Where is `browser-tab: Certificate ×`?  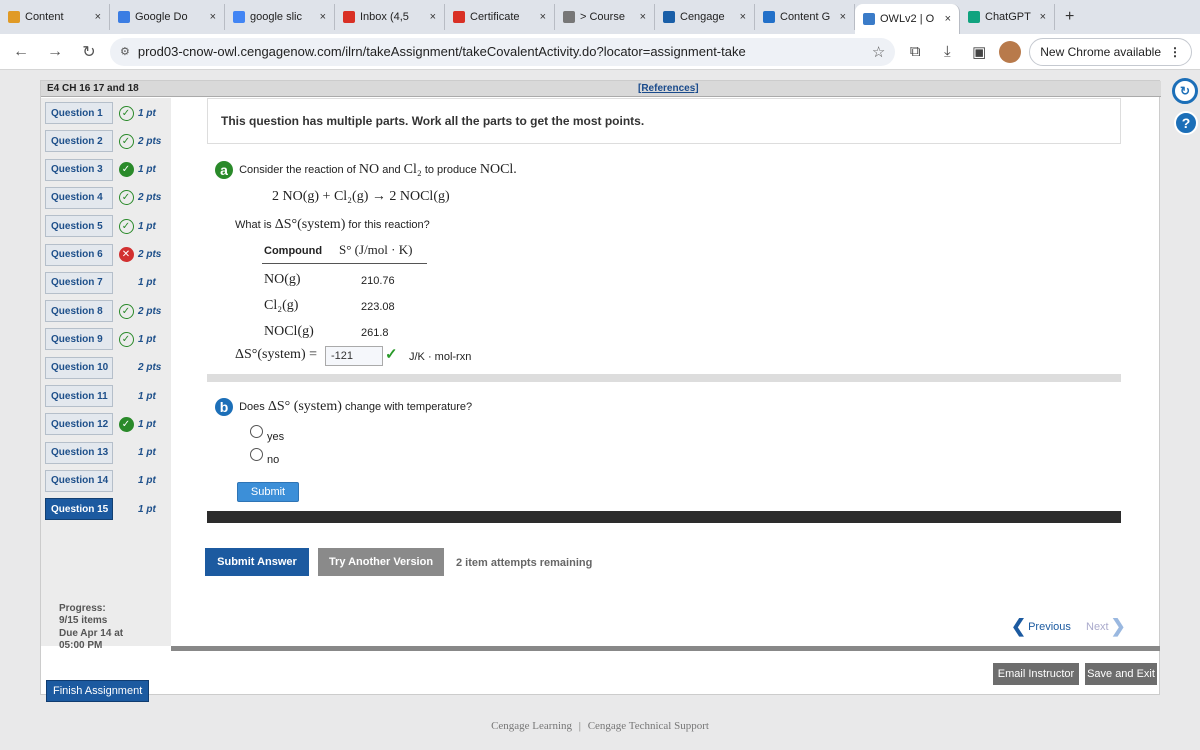
browser-tab: Certificate × is located at coordinates (500, 17).